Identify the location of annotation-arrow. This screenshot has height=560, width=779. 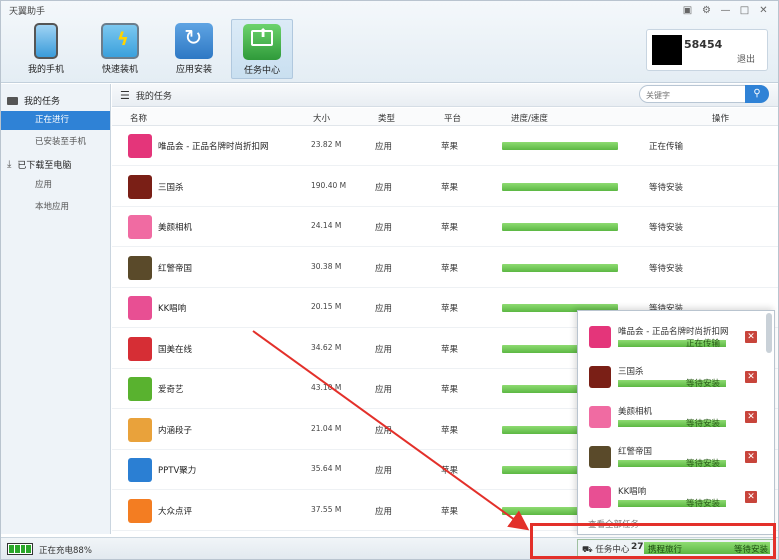
(391, 430).